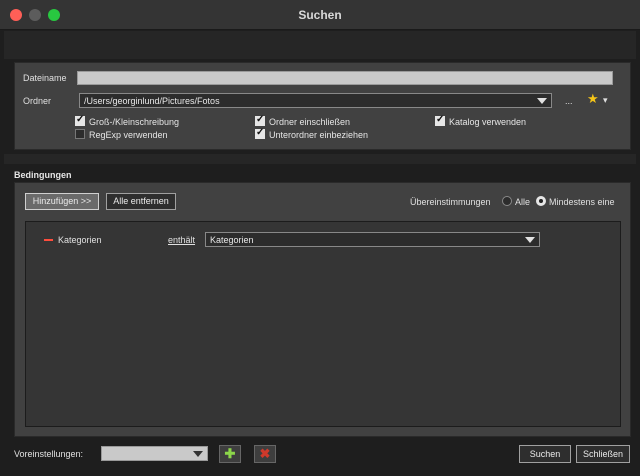 The image size is (640, 476). What do you see at coordinates (49, 454) in the screenshot?
I see `presets-label: Voreinstellungen:` at bounding box center [49, 454].